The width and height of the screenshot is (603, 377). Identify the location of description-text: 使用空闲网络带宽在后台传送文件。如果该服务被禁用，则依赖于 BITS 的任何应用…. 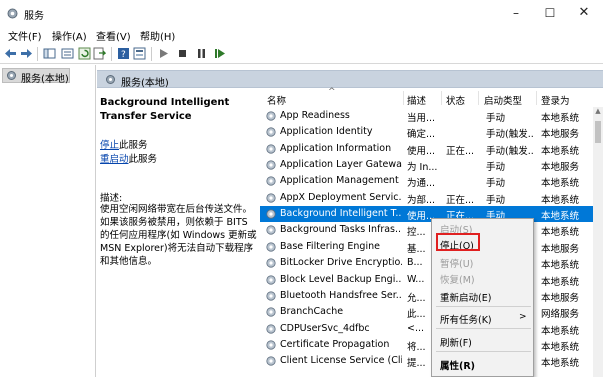
(178, 235).